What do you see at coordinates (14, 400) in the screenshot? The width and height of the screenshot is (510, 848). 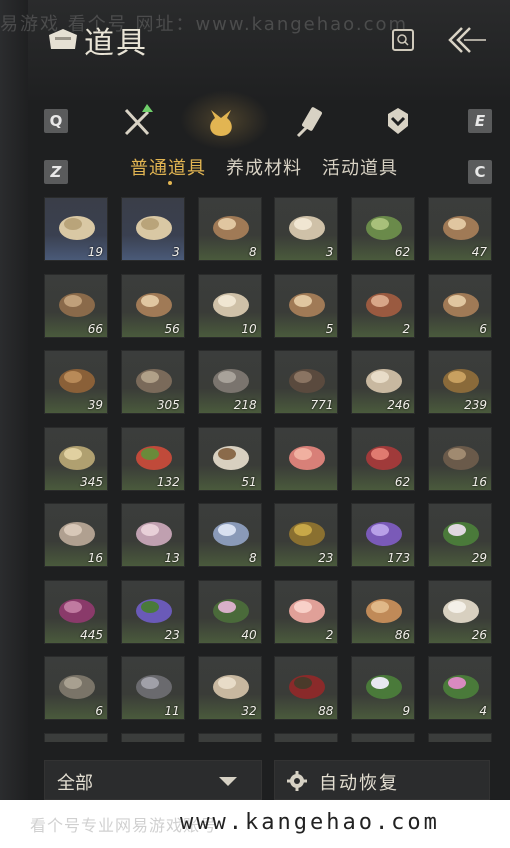 I see `left-edge` at bounding box center [14, 400].